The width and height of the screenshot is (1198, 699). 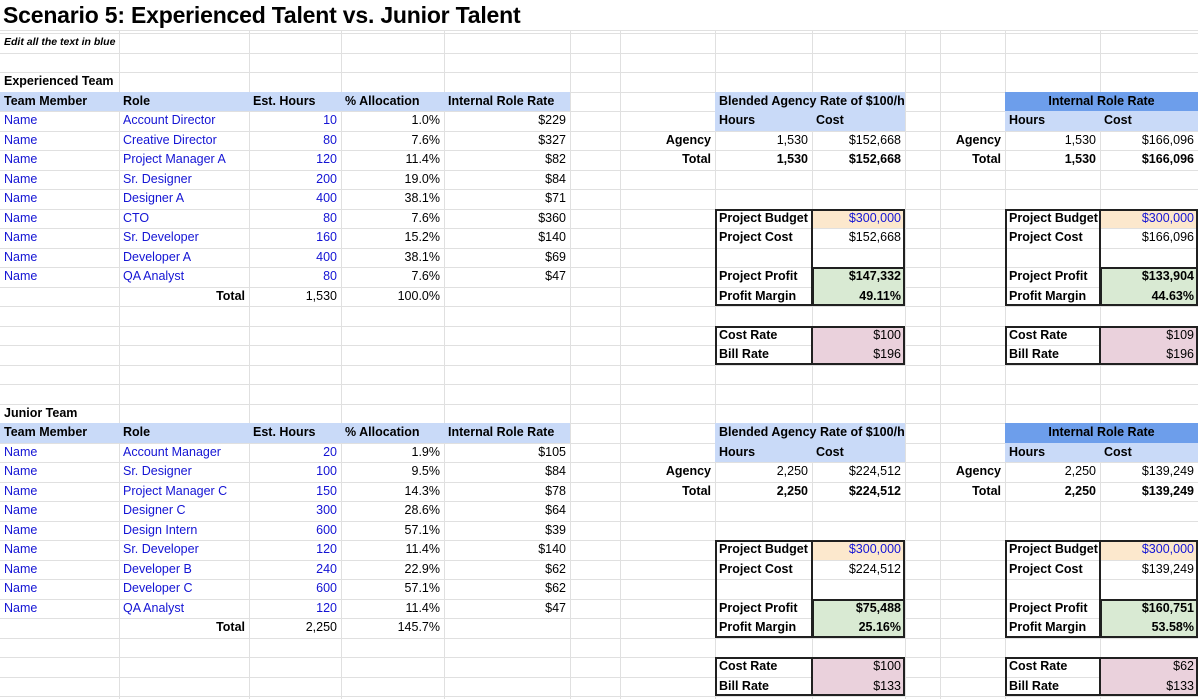 I want to click on cell-internal-role-rate: $229, so click(x=552, y=120).